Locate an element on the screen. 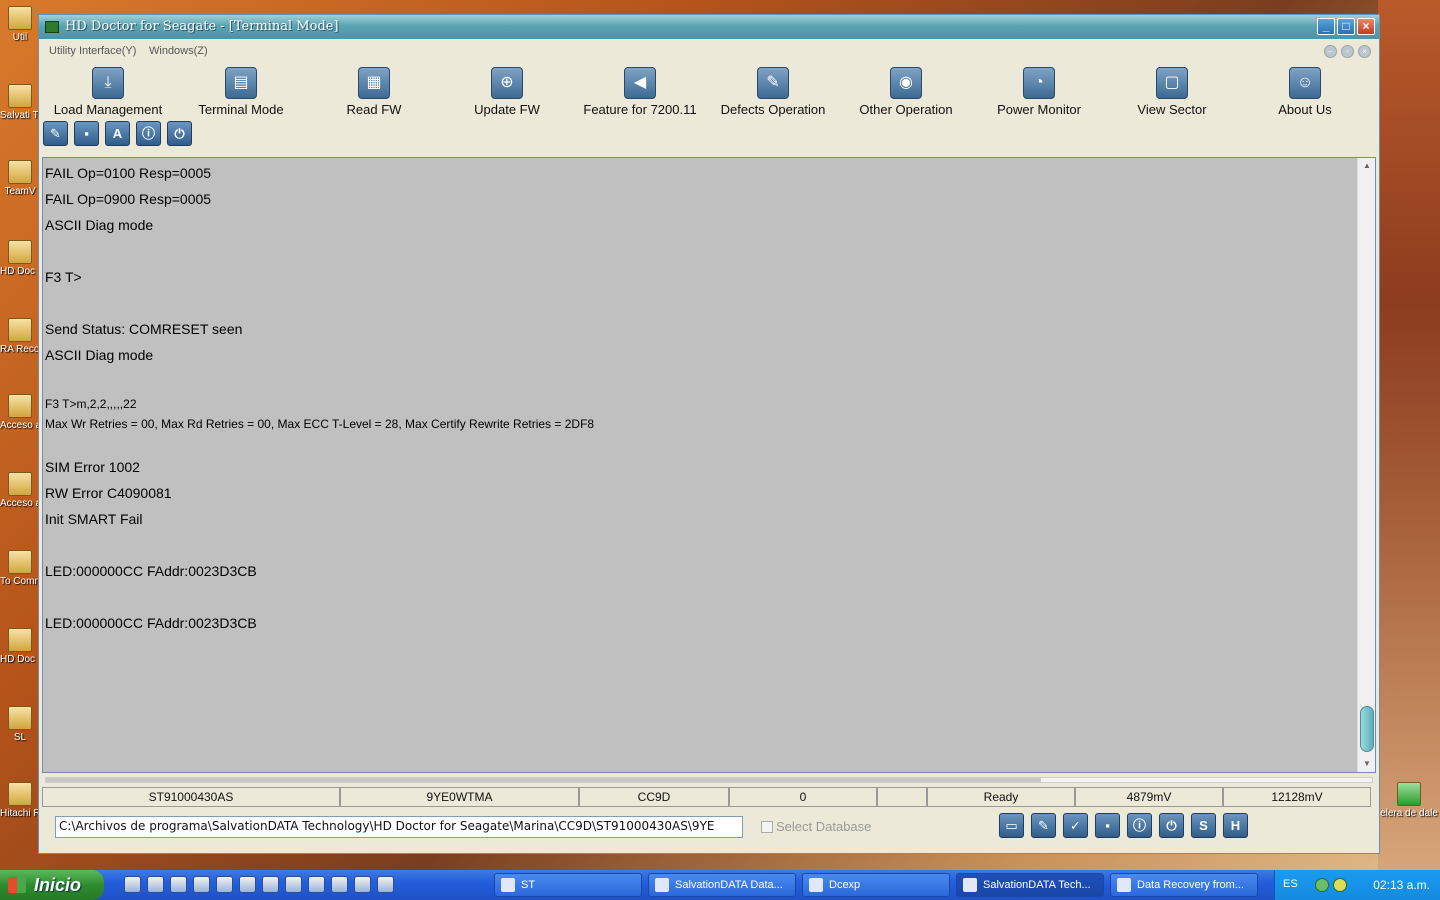  app4-icon is located at coordinates (316, 884).